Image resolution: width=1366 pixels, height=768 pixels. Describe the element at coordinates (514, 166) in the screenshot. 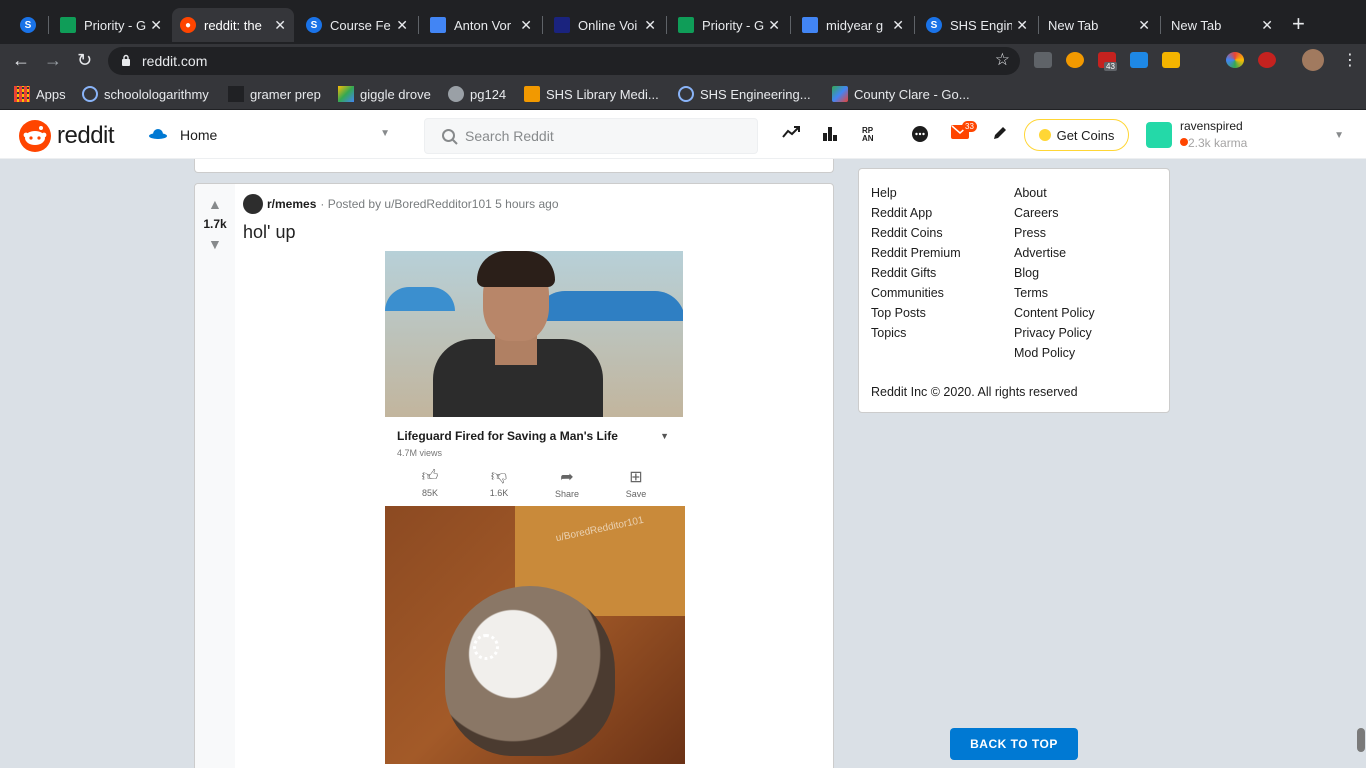

I see `previous-post-card` at that location.